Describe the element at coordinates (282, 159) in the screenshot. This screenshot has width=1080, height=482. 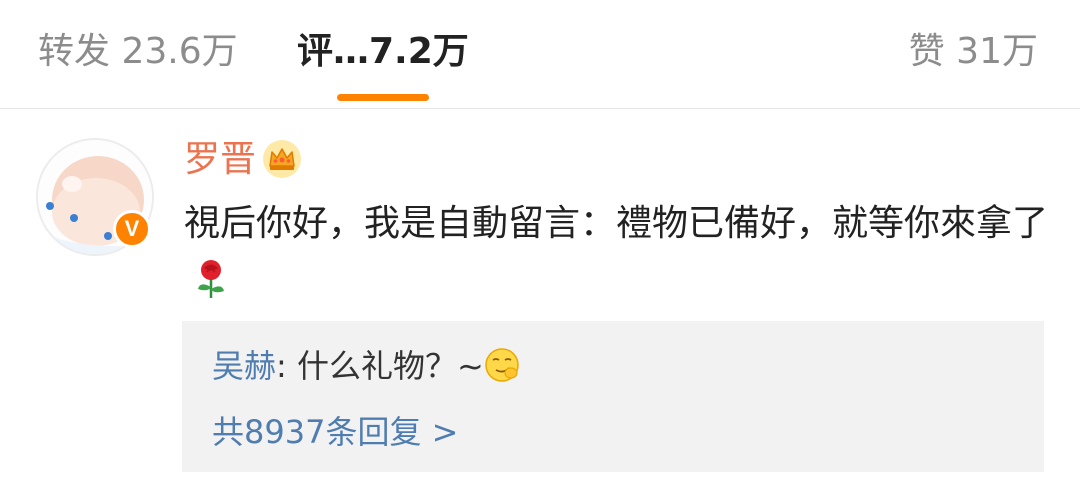
I see `crown-icon` at that location.